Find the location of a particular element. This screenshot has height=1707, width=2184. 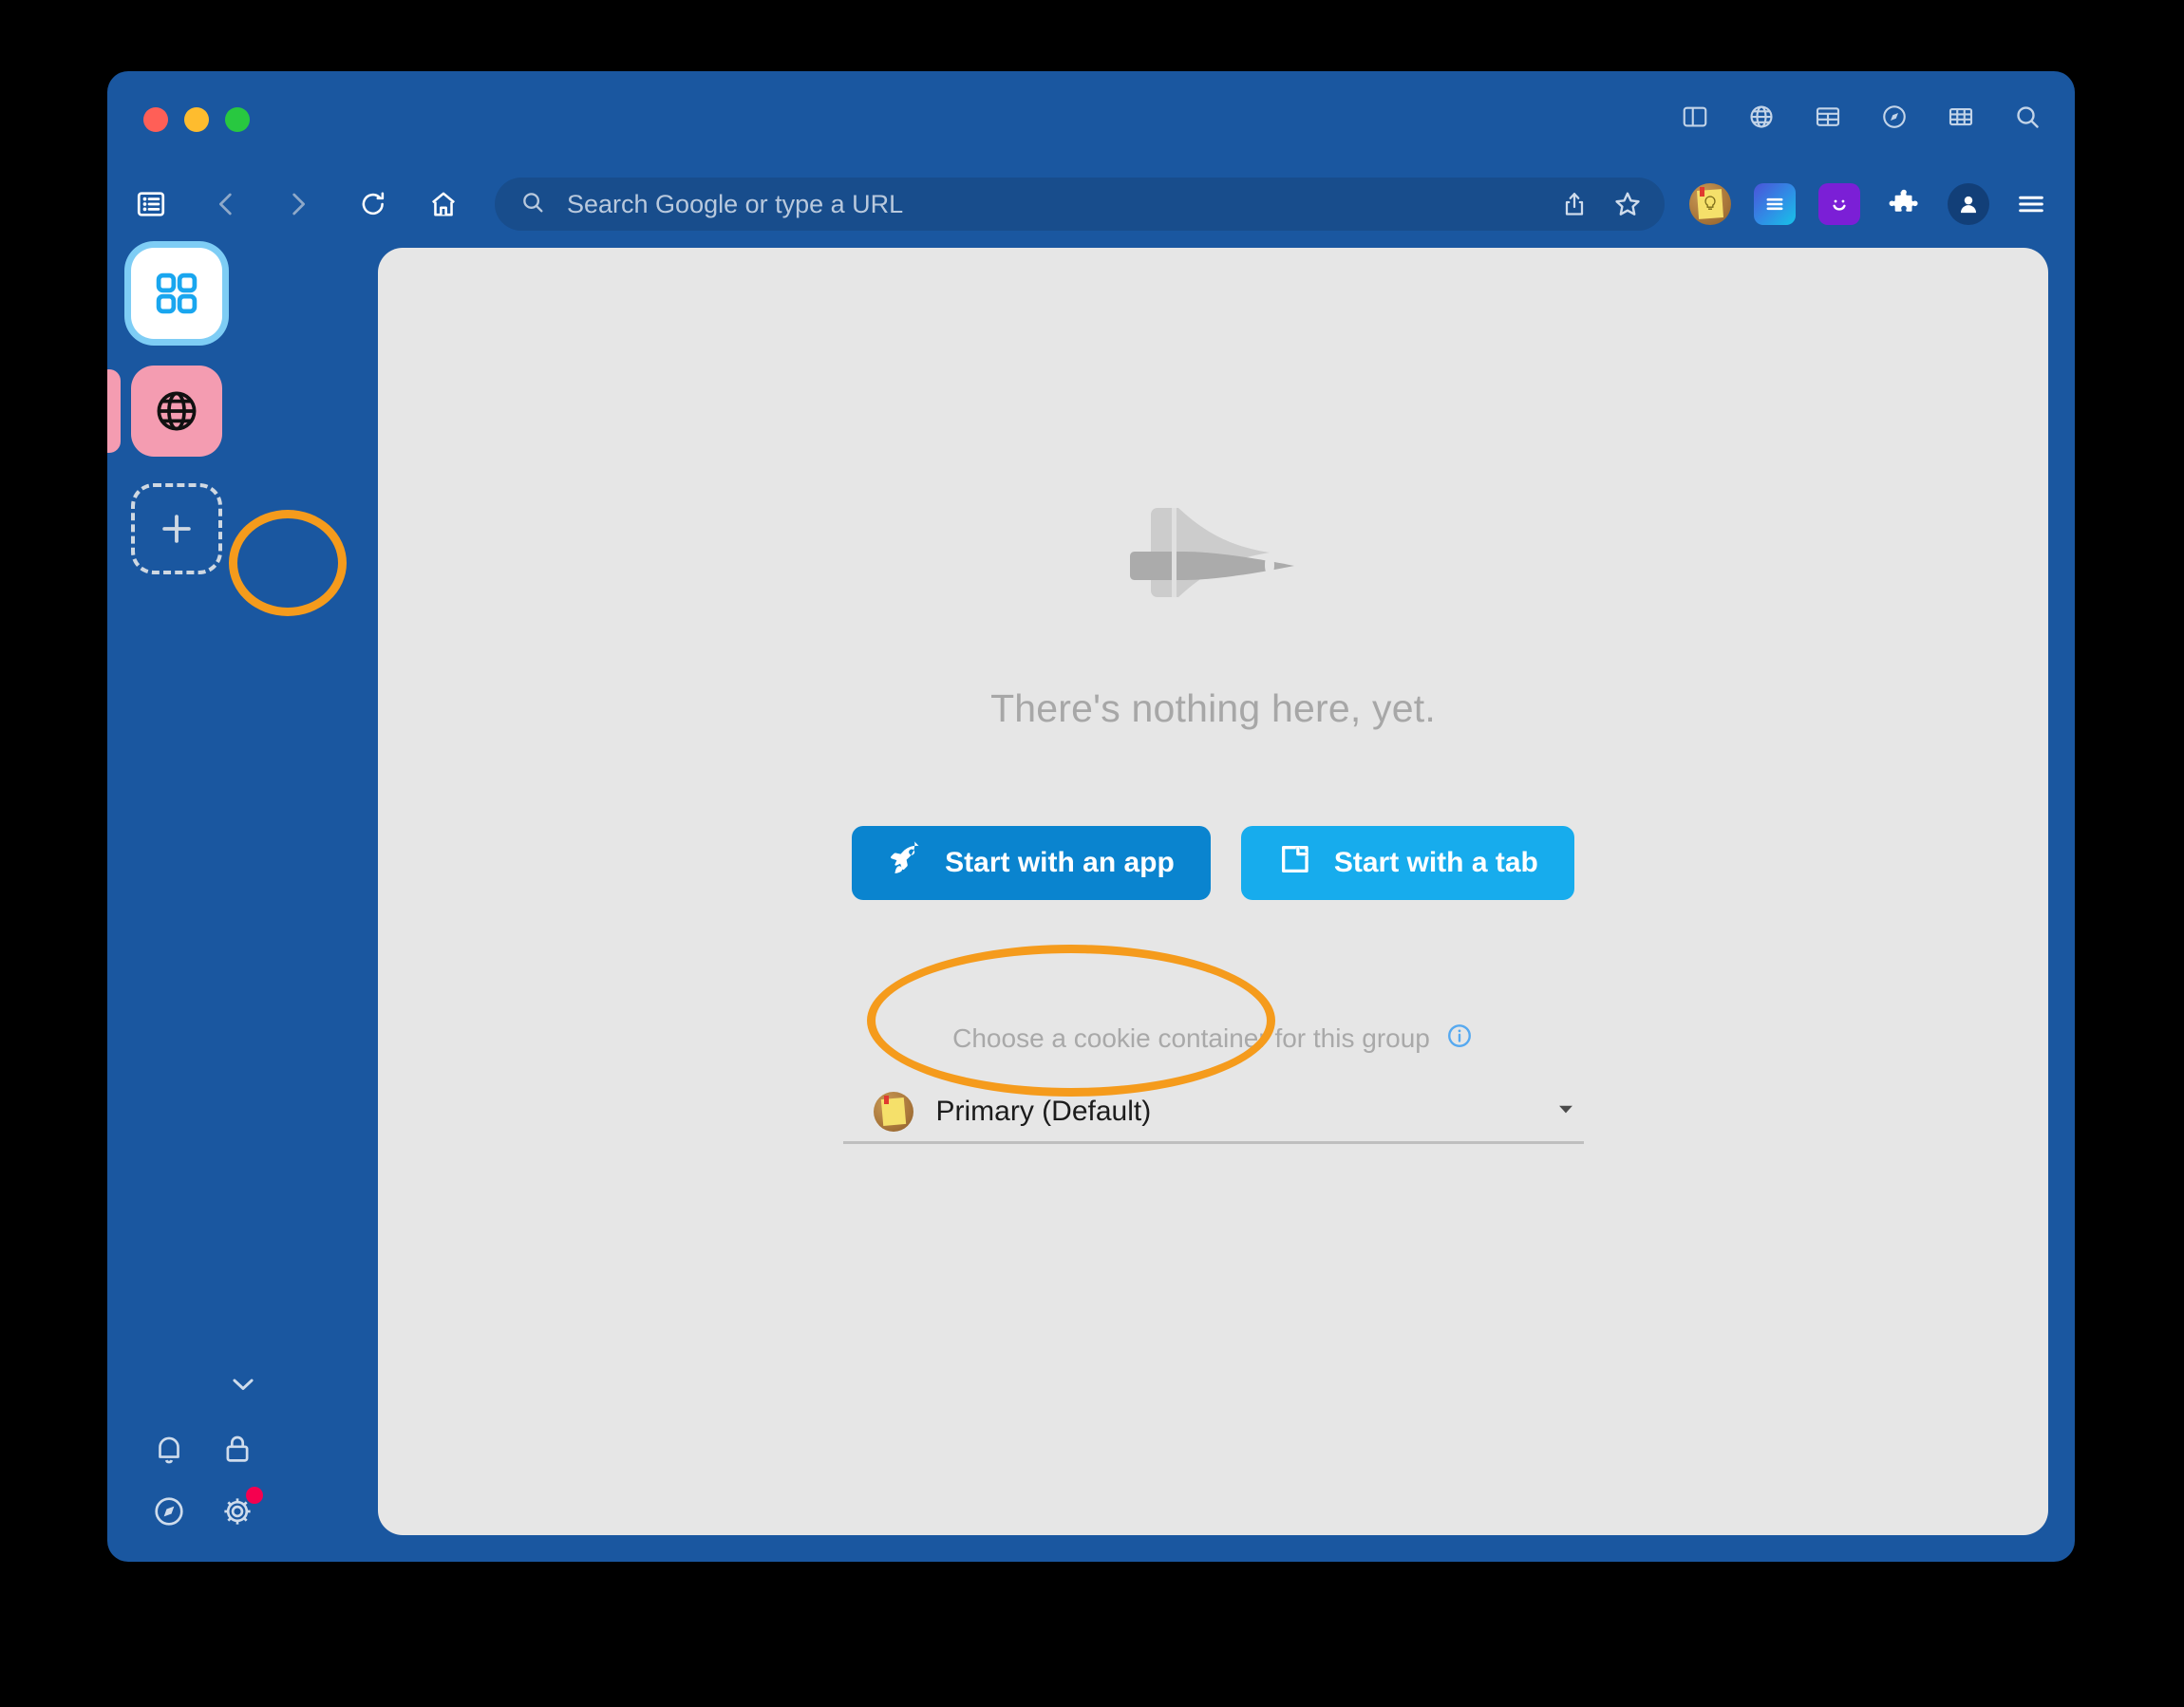

cookie-container-select: Primary (Default) is located at coordinates (1213, 1112).